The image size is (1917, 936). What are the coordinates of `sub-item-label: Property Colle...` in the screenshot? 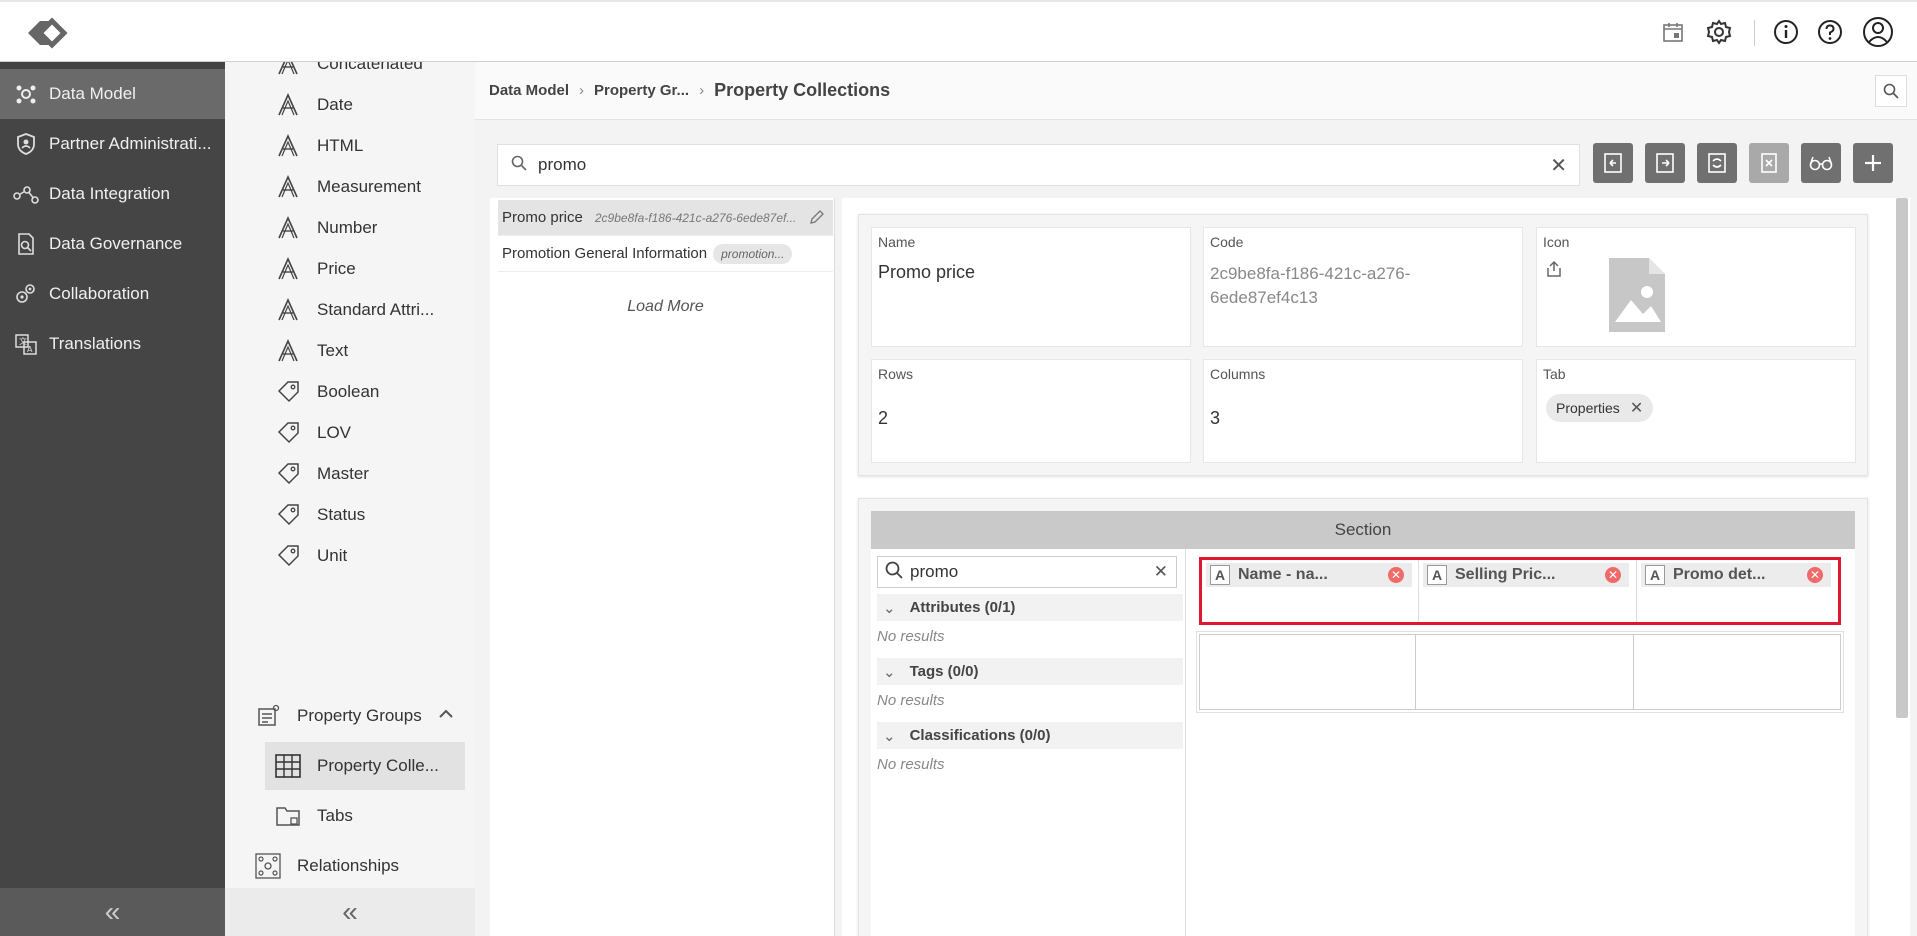 It's located at (378, 765).